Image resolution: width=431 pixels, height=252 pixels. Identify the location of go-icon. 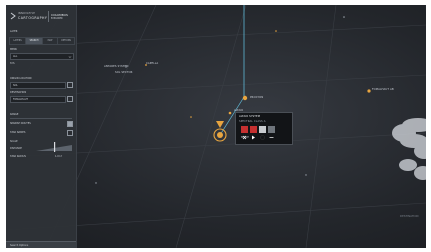
(253, 137).